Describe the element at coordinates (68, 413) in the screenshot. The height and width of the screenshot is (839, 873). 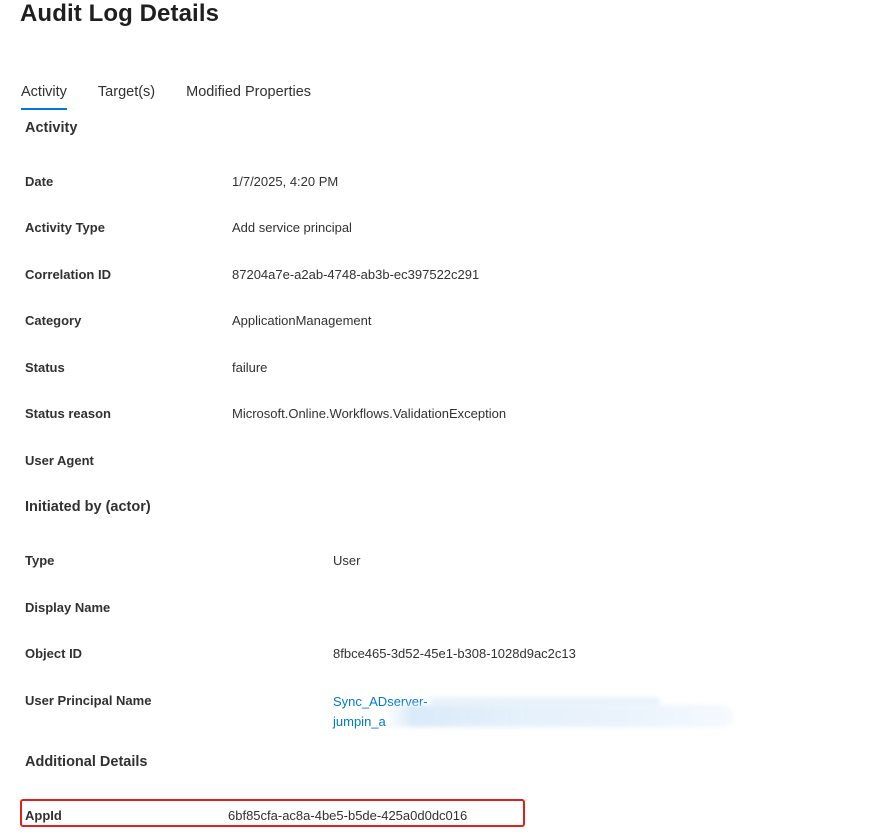
I see `status-reason-label: Status reason` at that location.